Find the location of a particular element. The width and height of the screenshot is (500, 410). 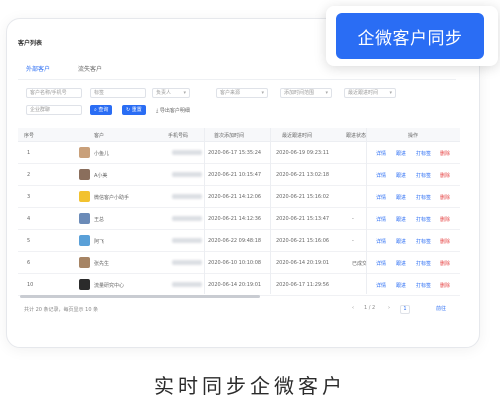

follow-time: 2020-06-14 20:19:01 is located at coordinates (303, 263).